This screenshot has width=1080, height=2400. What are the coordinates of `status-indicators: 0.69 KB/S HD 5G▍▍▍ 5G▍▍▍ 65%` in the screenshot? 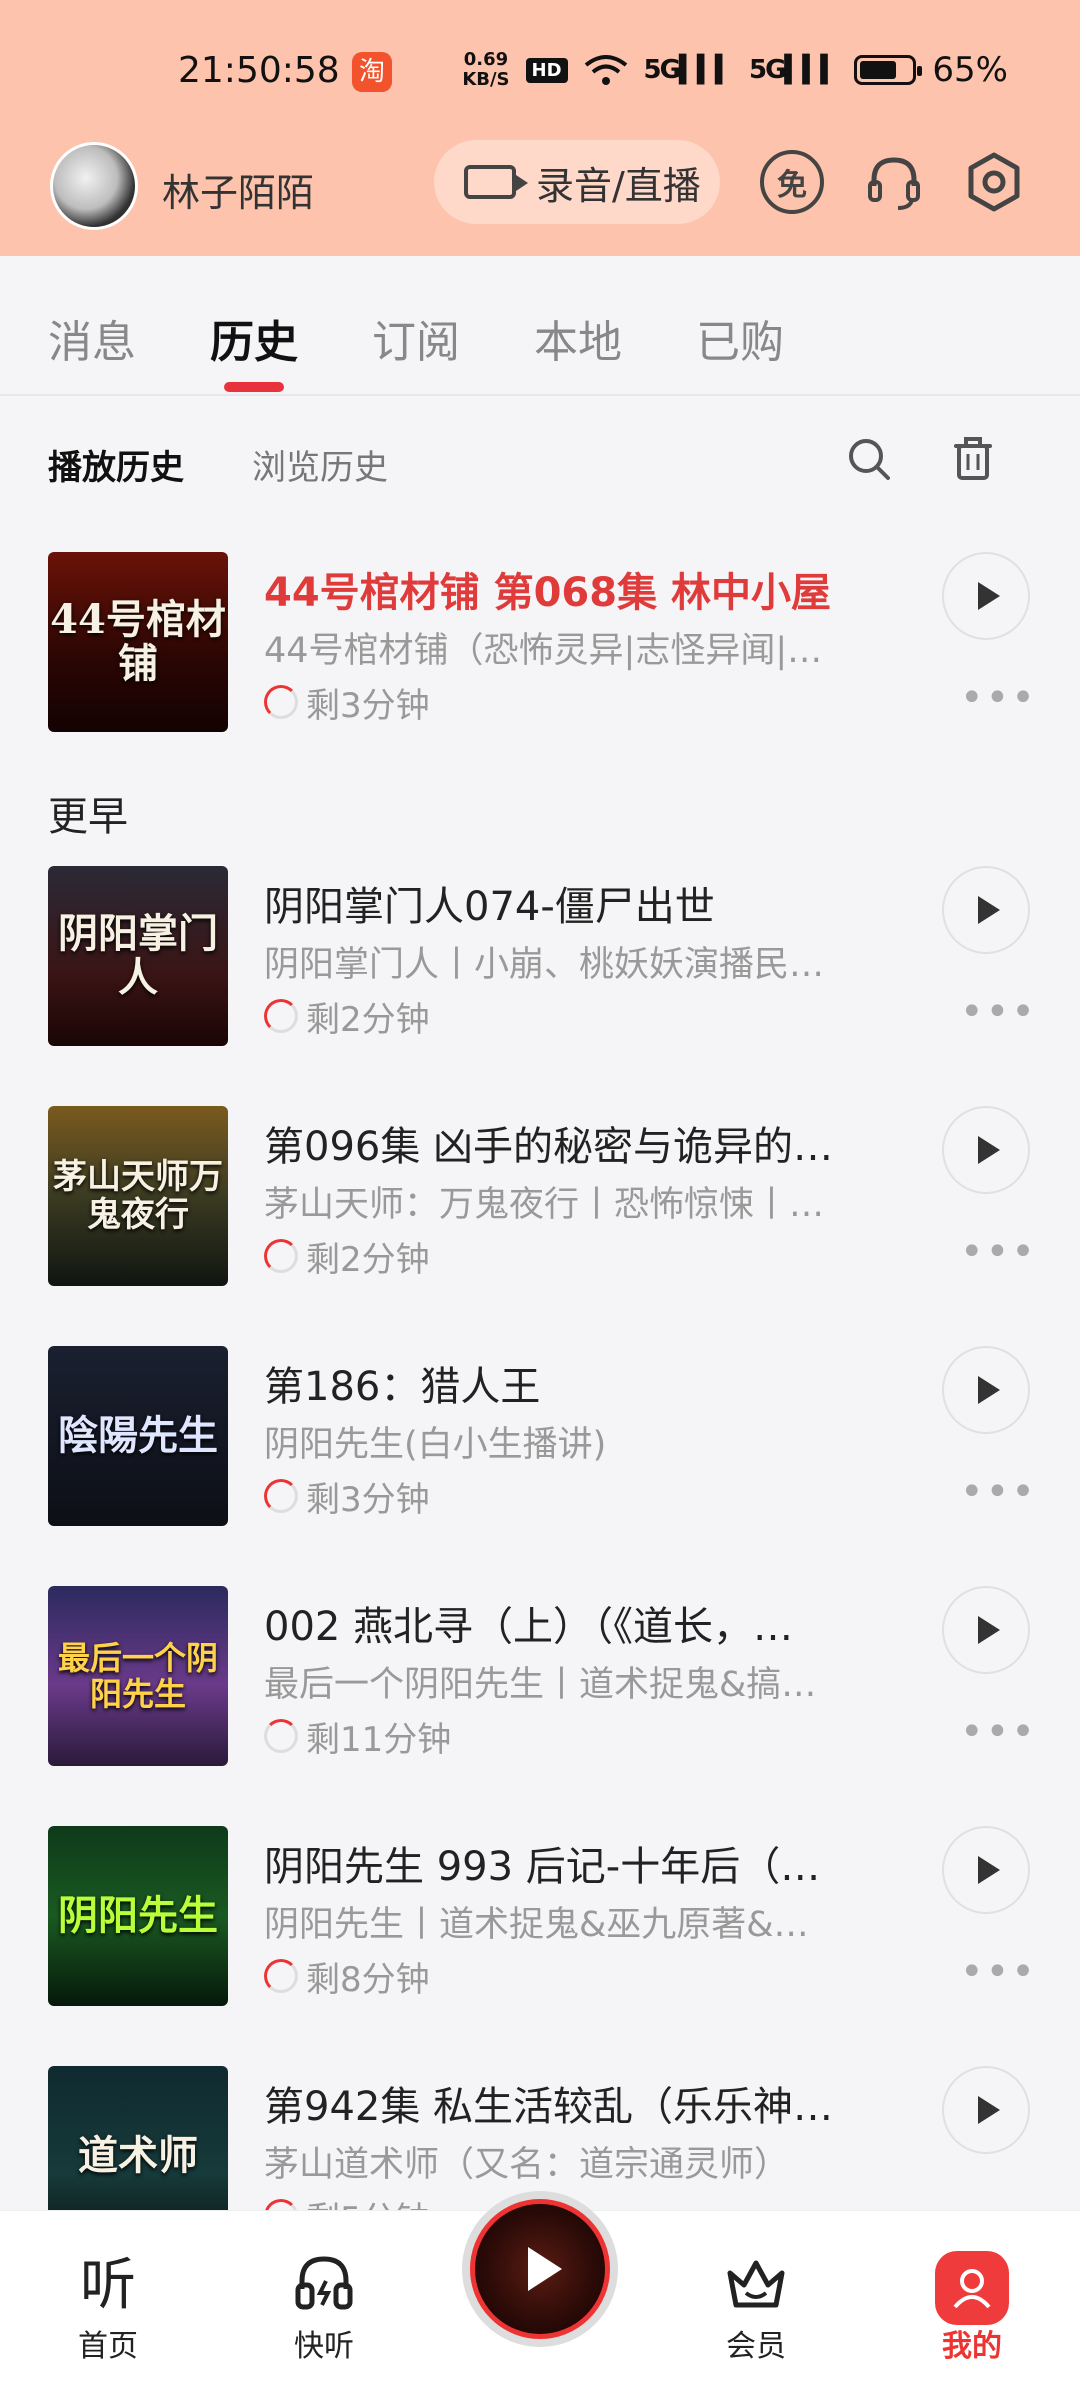 It's located at (735, 70).